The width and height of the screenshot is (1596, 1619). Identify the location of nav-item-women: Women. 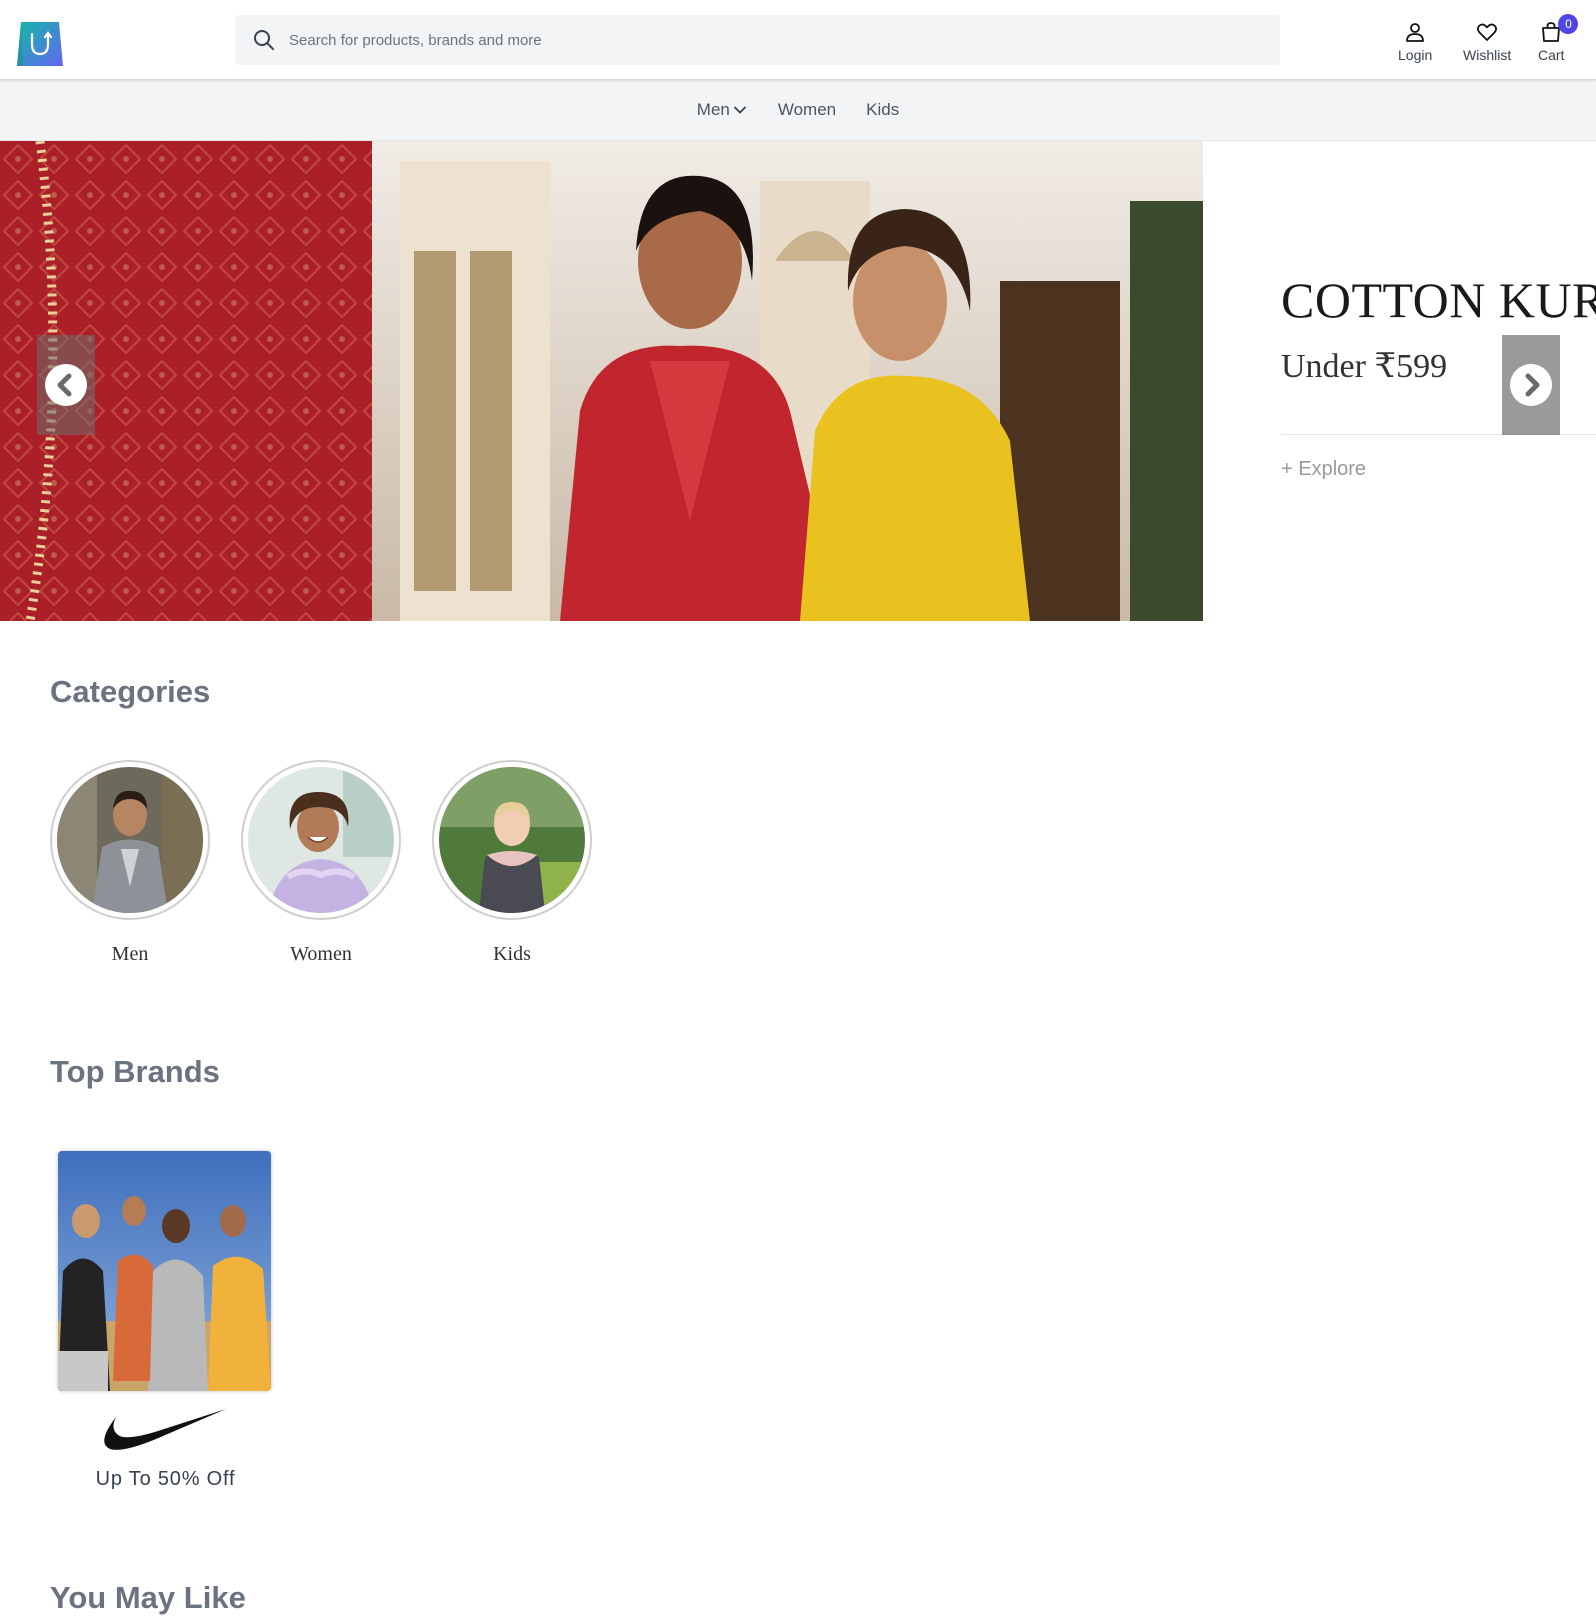
(807, 110).